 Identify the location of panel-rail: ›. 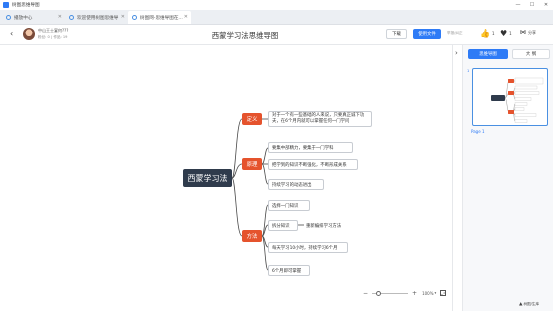
(457, 178).